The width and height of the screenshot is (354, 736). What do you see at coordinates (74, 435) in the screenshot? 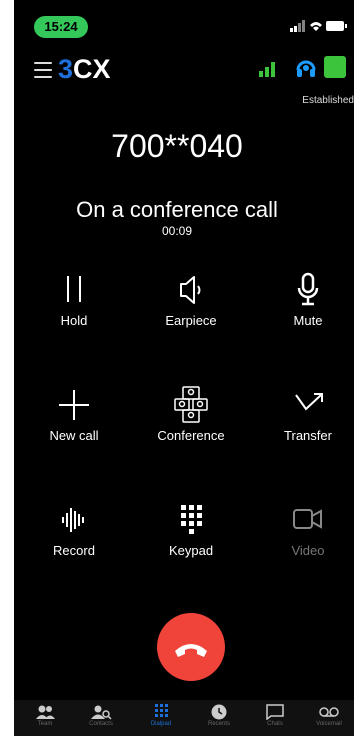
I see `new-call-label: New call` at bounding box center [74, 435].